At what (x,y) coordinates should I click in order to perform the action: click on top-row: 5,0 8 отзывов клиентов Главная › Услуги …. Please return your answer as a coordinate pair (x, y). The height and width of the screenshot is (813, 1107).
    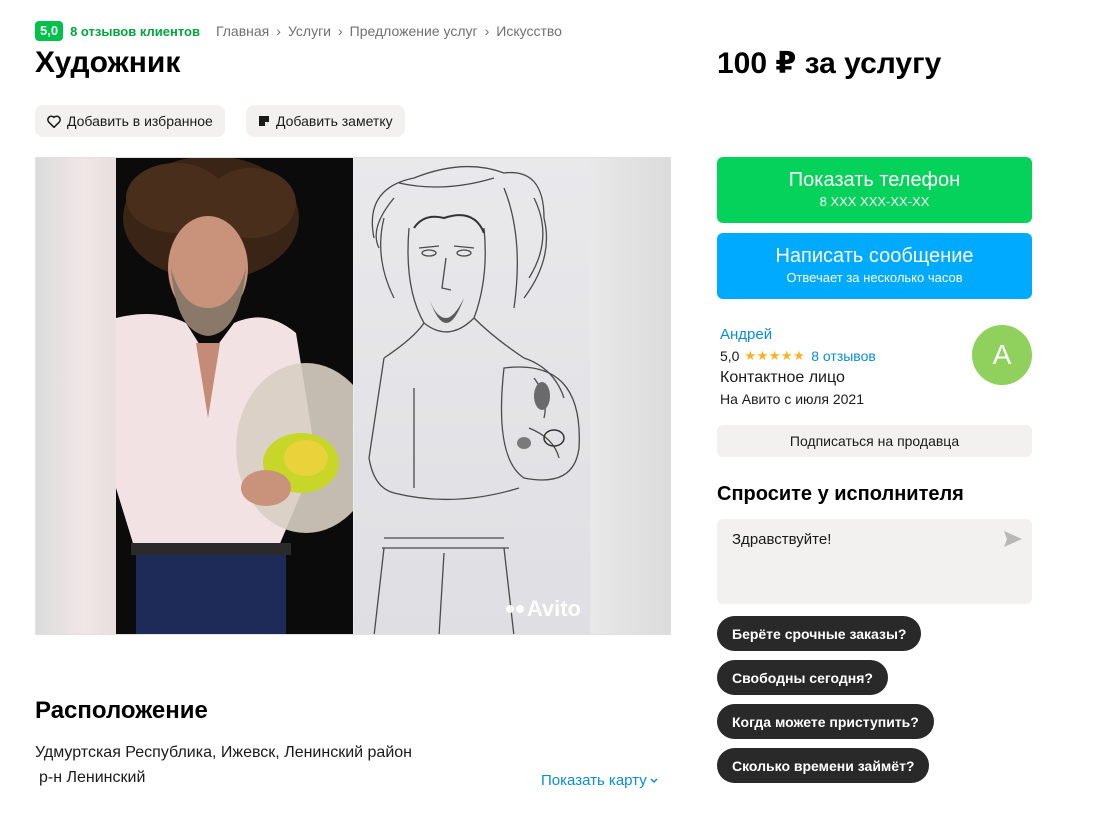
    Looking at the image, I should click on (298, 31).